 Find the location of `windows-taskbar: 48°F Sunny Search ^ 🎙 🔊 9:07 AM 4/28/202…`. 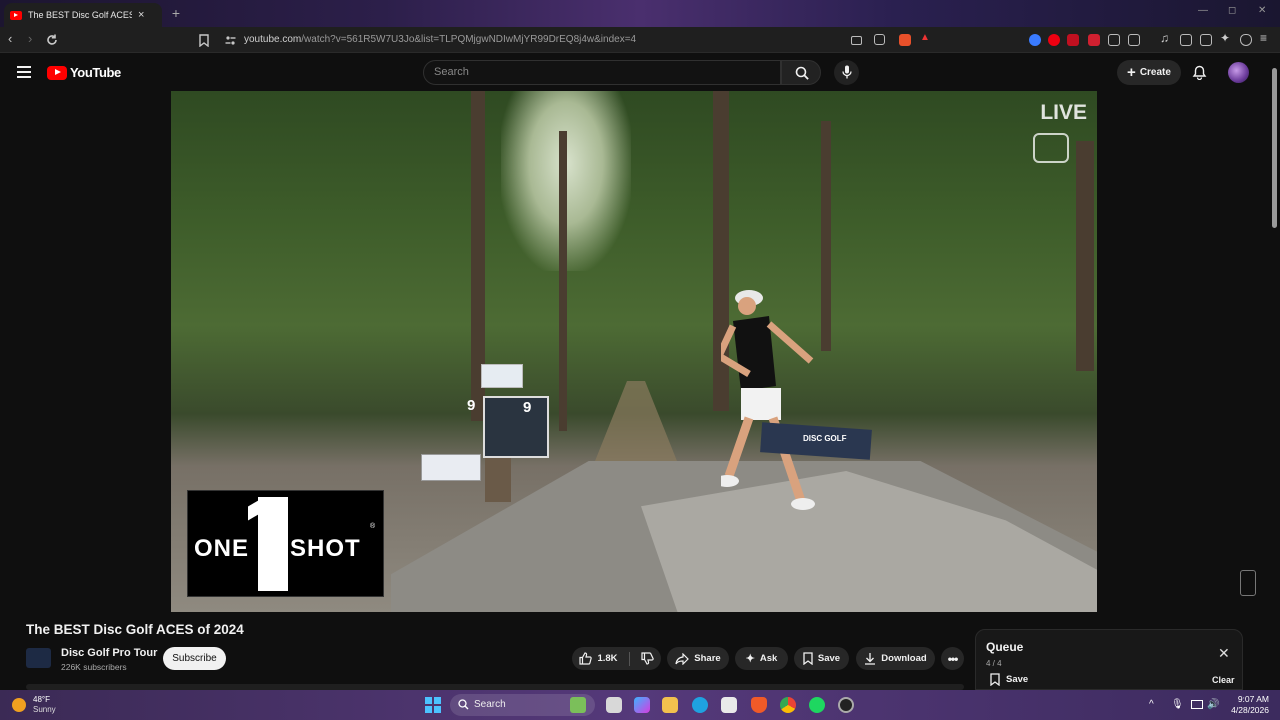

windows-taskbar: 48°F Sunny Search ^ 🎙 🔊 9:07 AM 4/28/202… is located at coordinates (640, 705).